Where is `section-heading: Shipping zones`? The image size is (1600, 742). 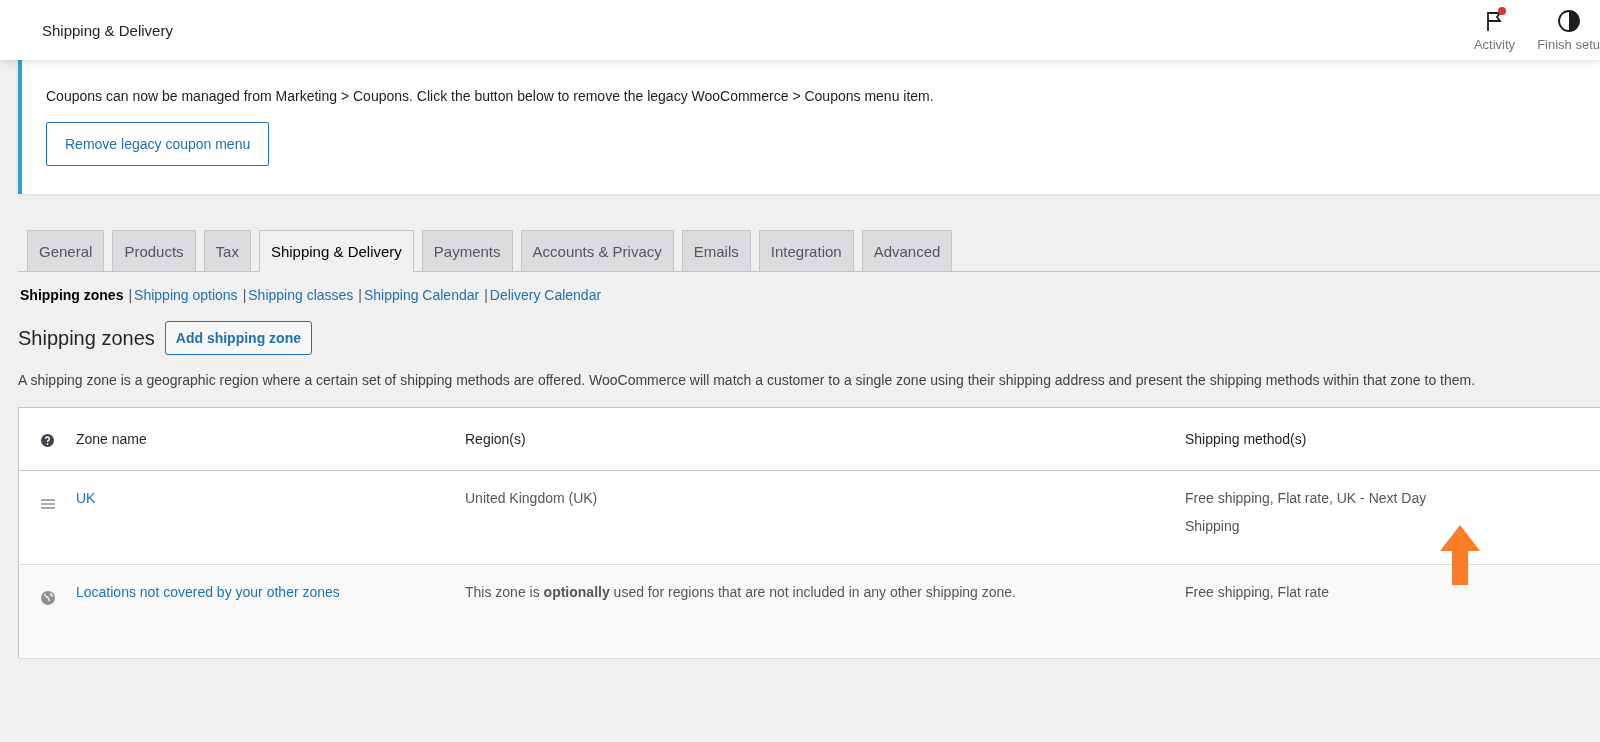 section-heading: Shipping zones is located at coordinates (86, 338).